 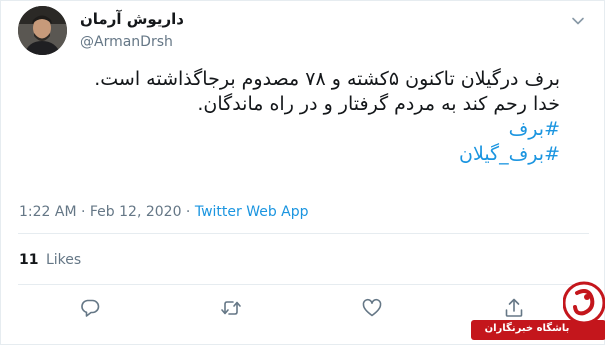 What do you see at coordinates (42, 30) in the screenshot?
I see `avatar` at bounding box center [42, 30].